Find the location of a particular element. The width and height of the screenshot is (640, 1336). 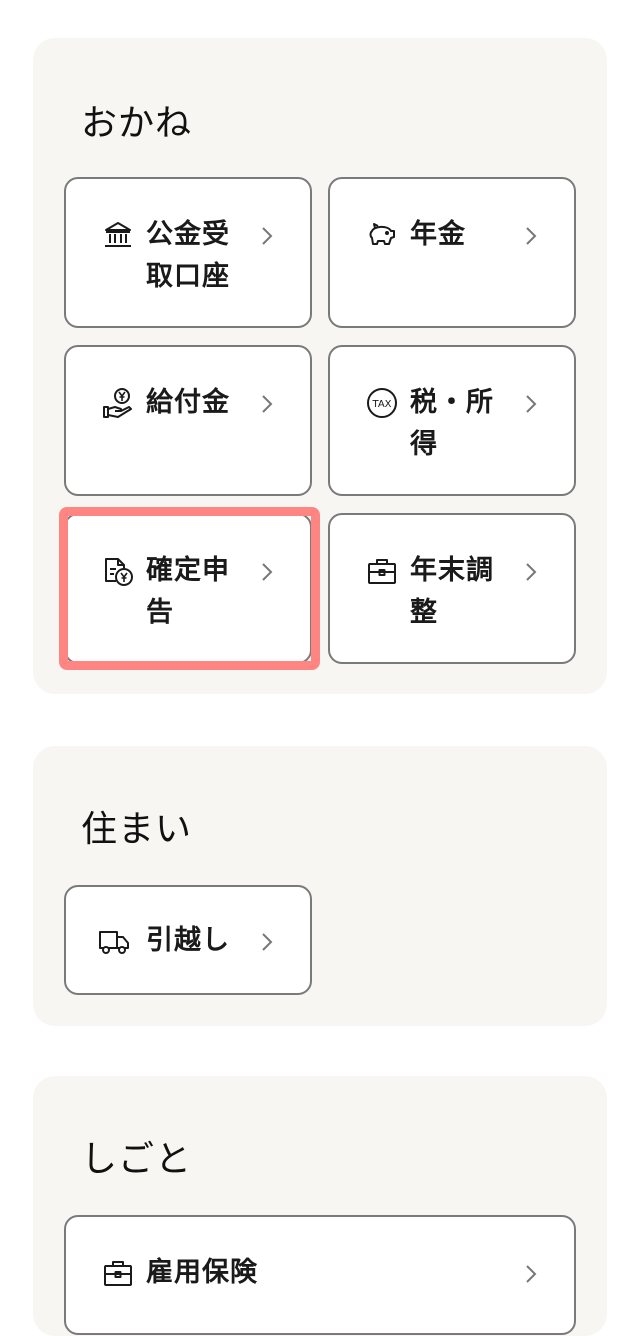

card-label: 公金受取口座 is located at coordinates (188, 255).